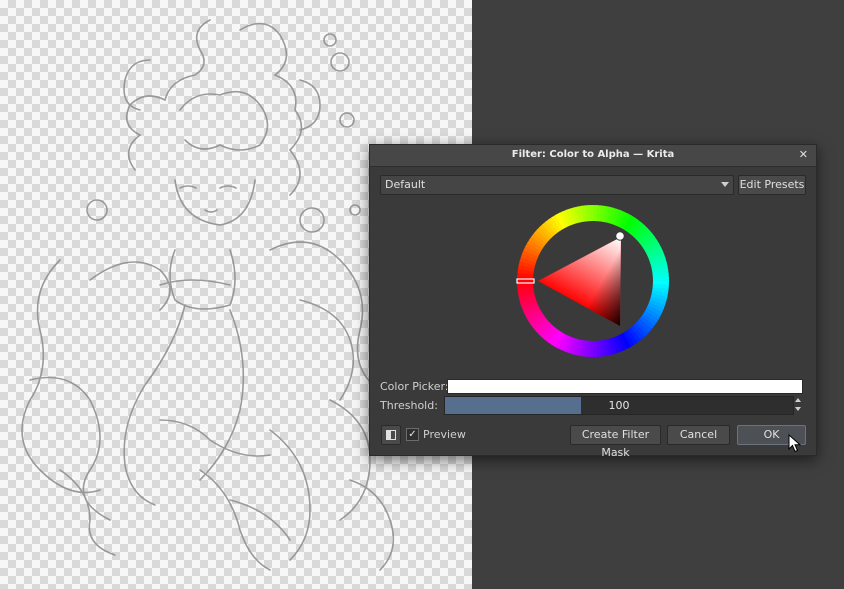 The image size is (844, 589). Describe the element at coordinates (444, 434) in the screenshot. I see `preview-label: Preview` at that location.